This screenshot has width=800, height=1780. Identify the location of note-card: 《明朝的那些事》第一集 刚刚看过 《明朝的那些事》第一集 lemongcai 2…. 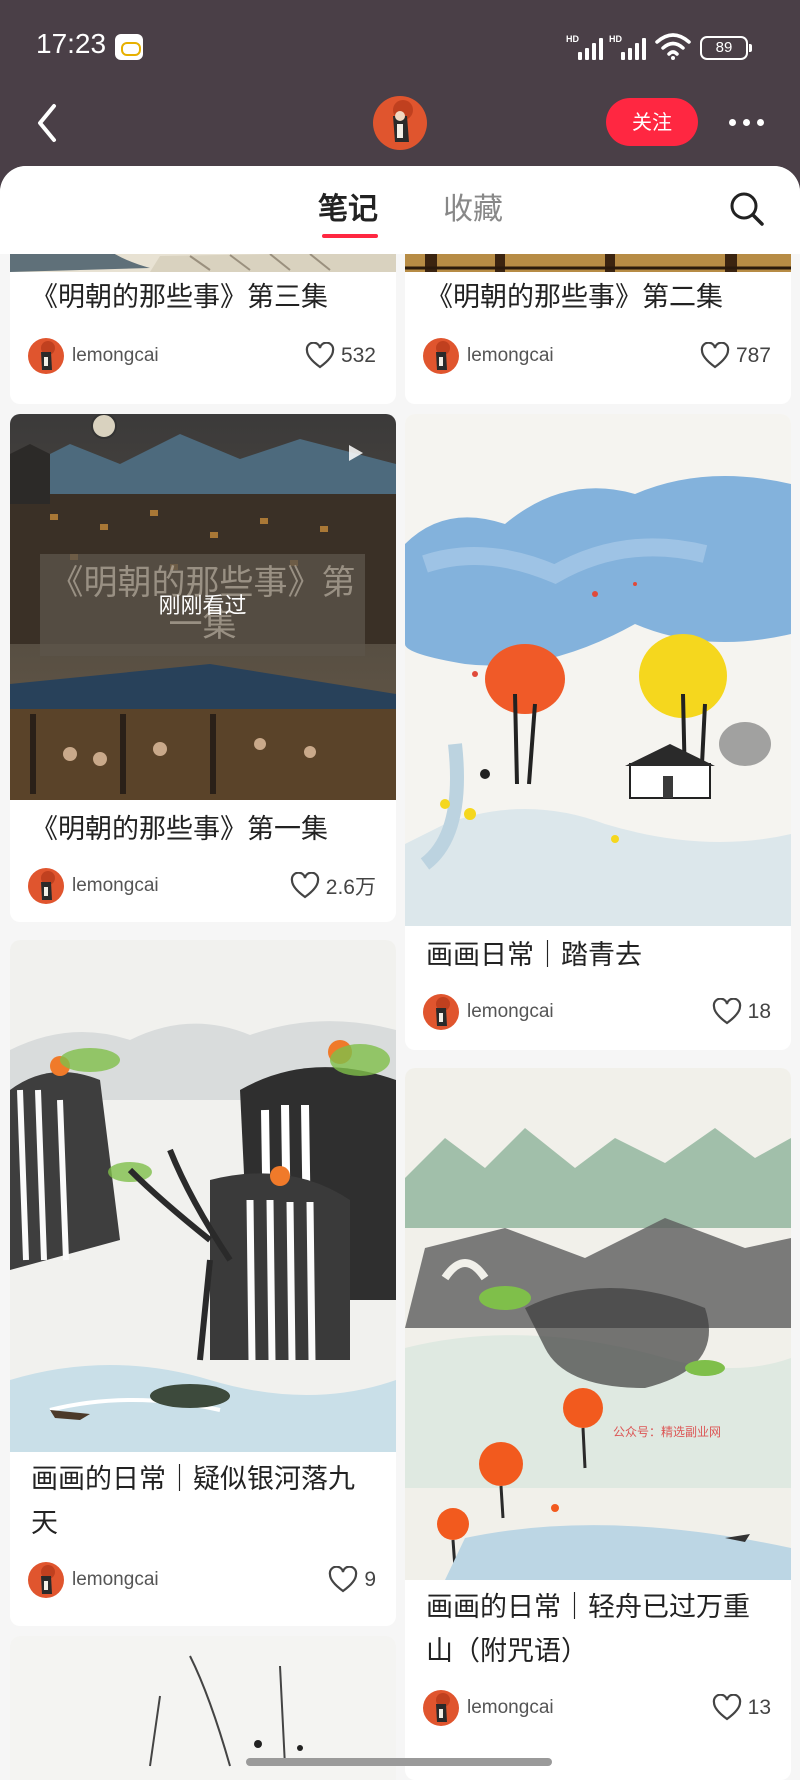
(203, 668).